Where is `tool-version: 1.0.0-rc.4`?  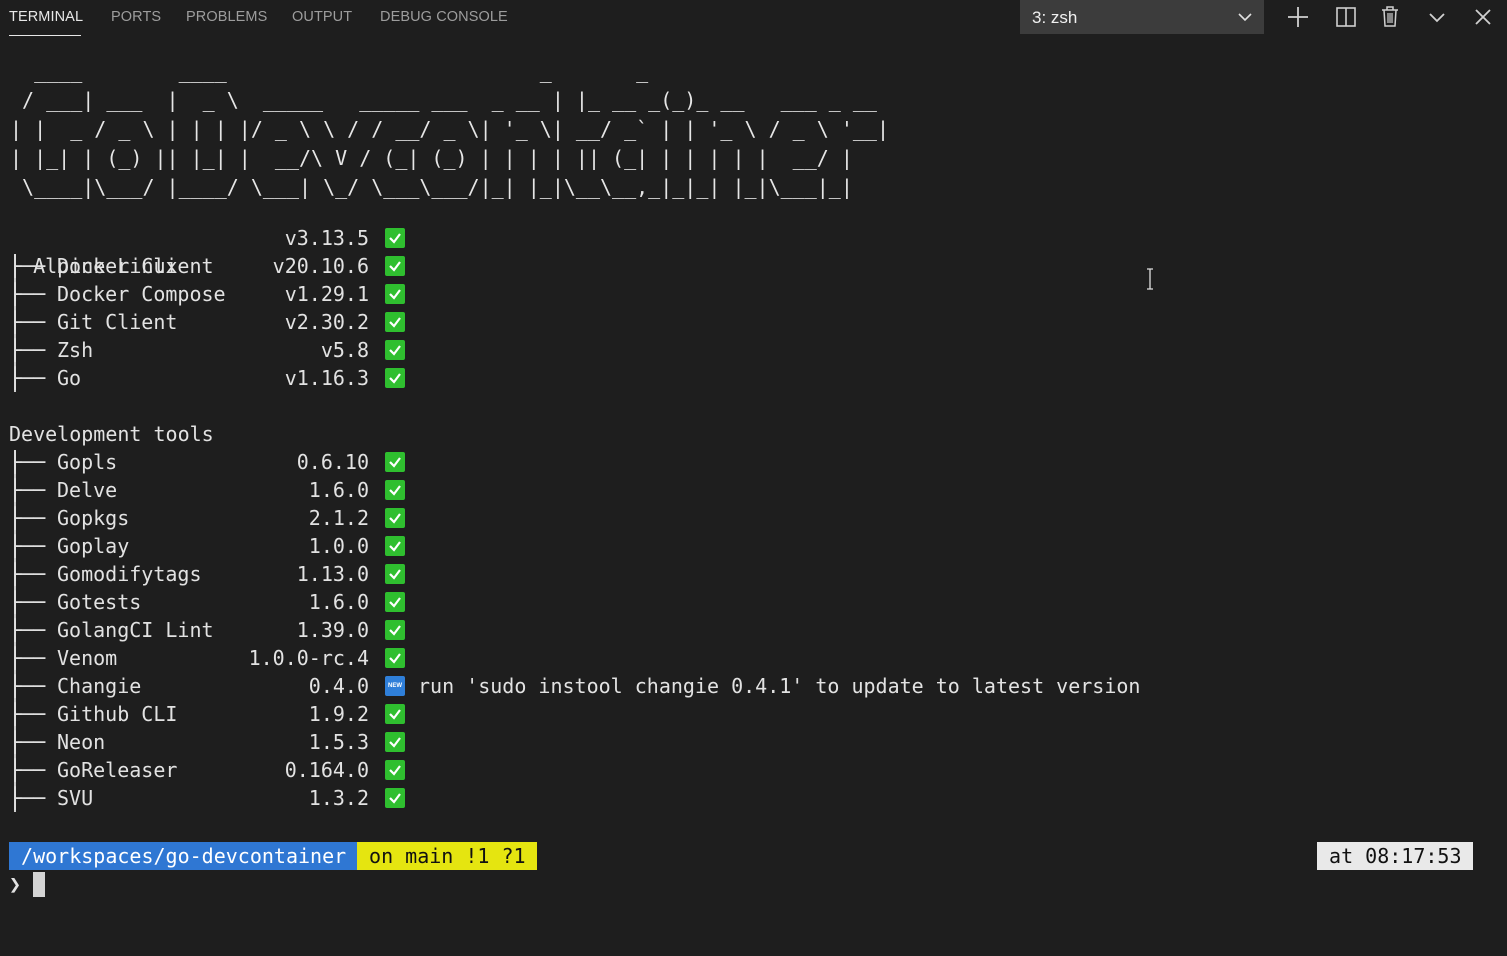
tool-version: 1.0.0-rc.4 is located at coordinates (308, 658).